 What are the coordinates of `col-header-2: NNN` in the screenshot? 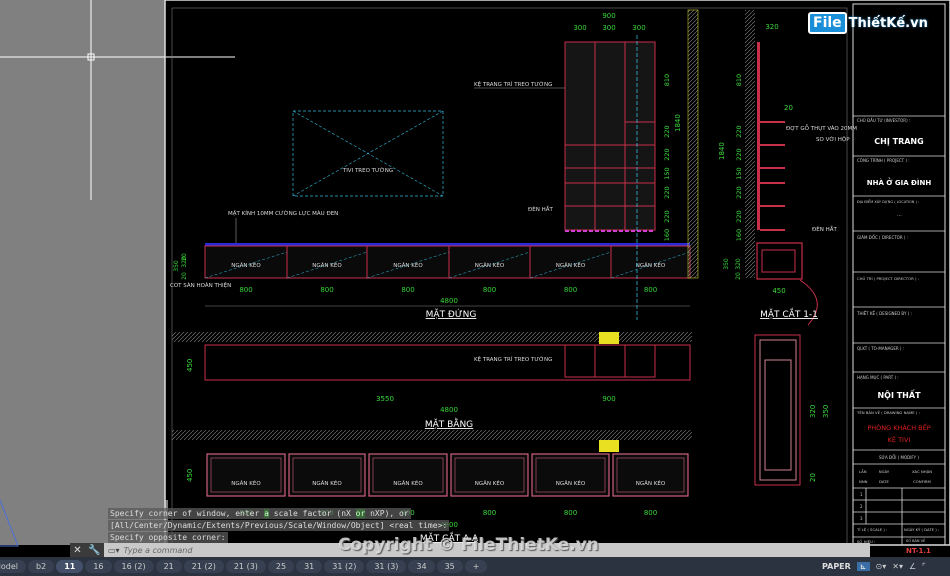 It's located at (863, 481).